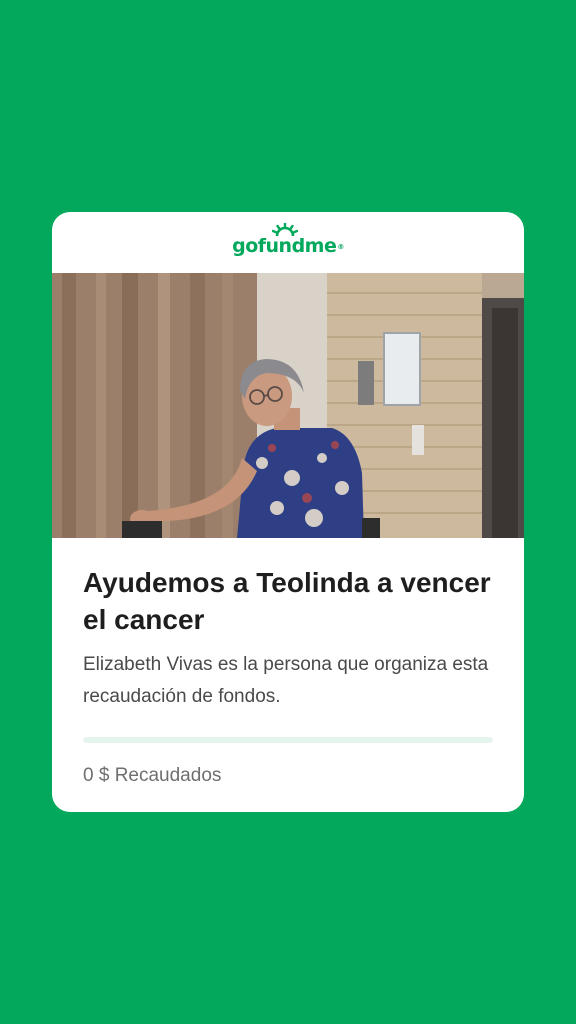 This screenshot has height=1024, width=576. I want to click on logo-bar: gofundme ®, so click(288, 242).